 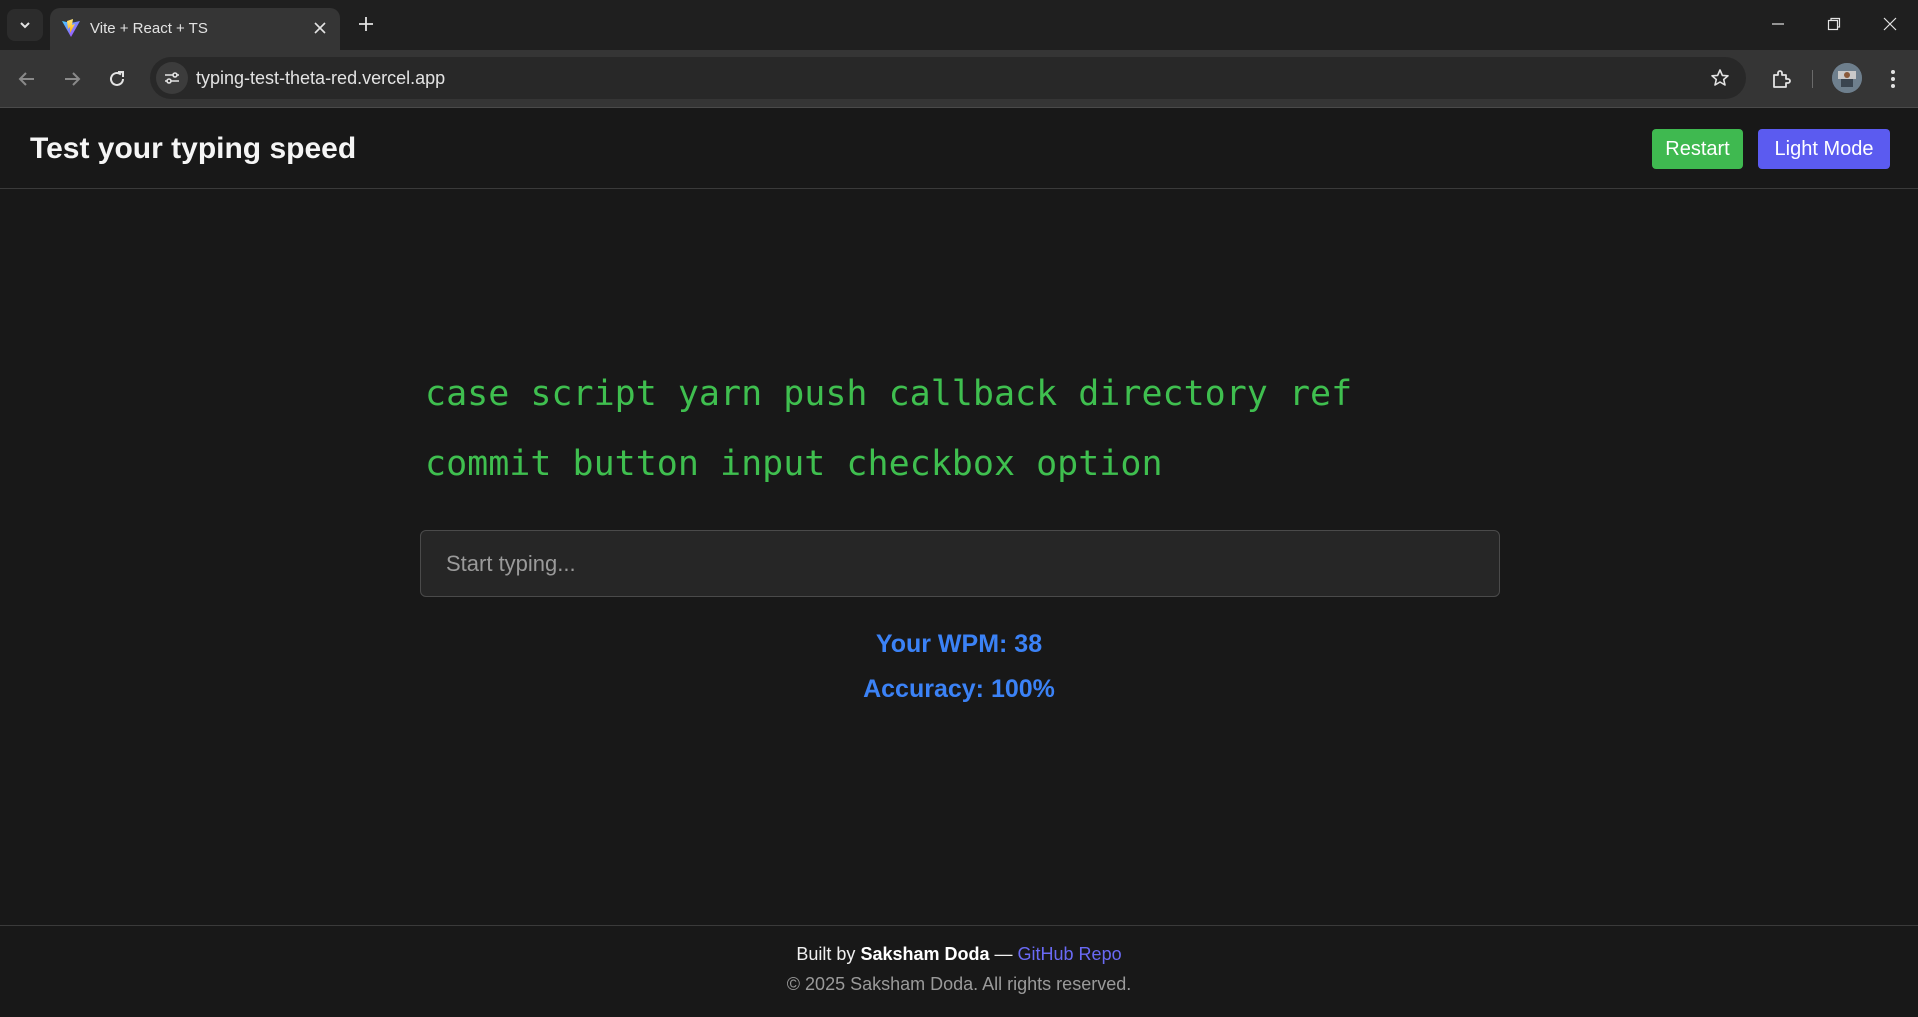 What do you see at coordinates (948, 78) in the screenshot?
I see `address-bar: typing-test-theta-red.vercel.app` at bounding box center [948, 78].